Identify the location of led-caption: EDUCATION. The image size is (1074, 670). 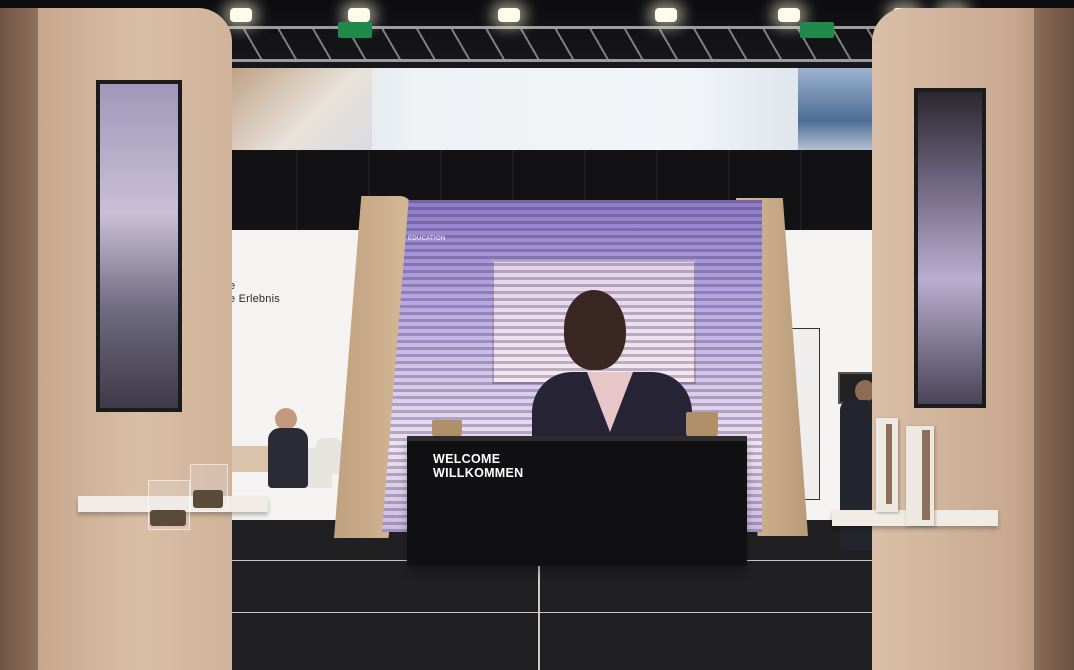
(427, 239).